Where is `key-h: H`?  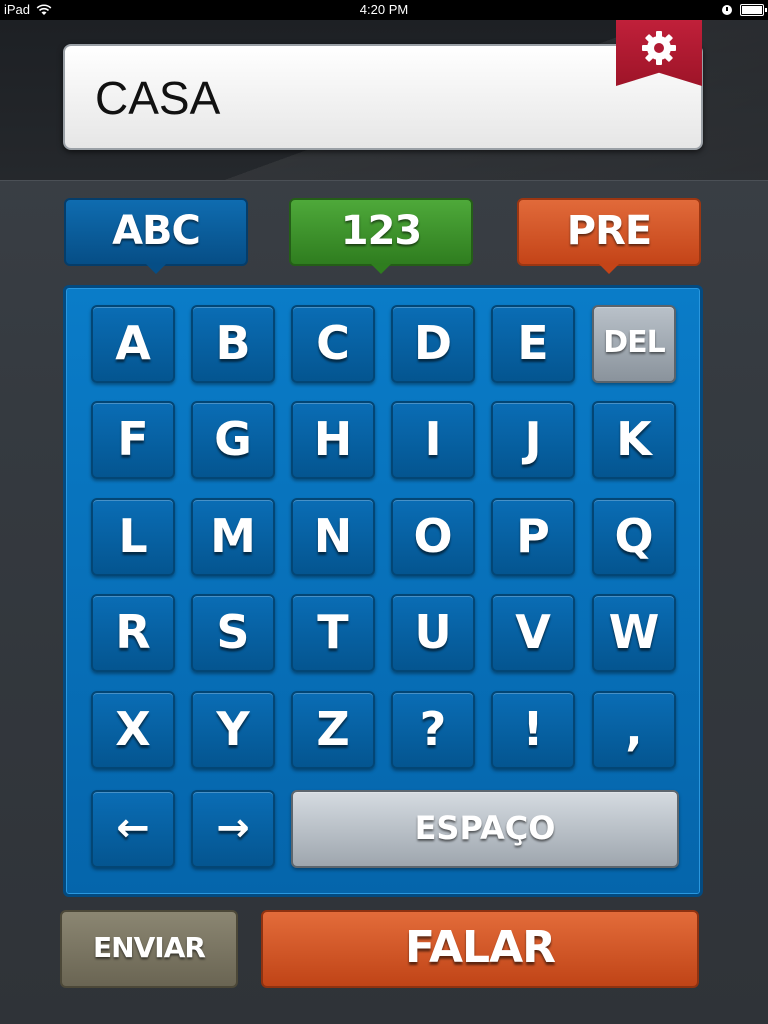
key-h: H is located at coordinates (333, 440).